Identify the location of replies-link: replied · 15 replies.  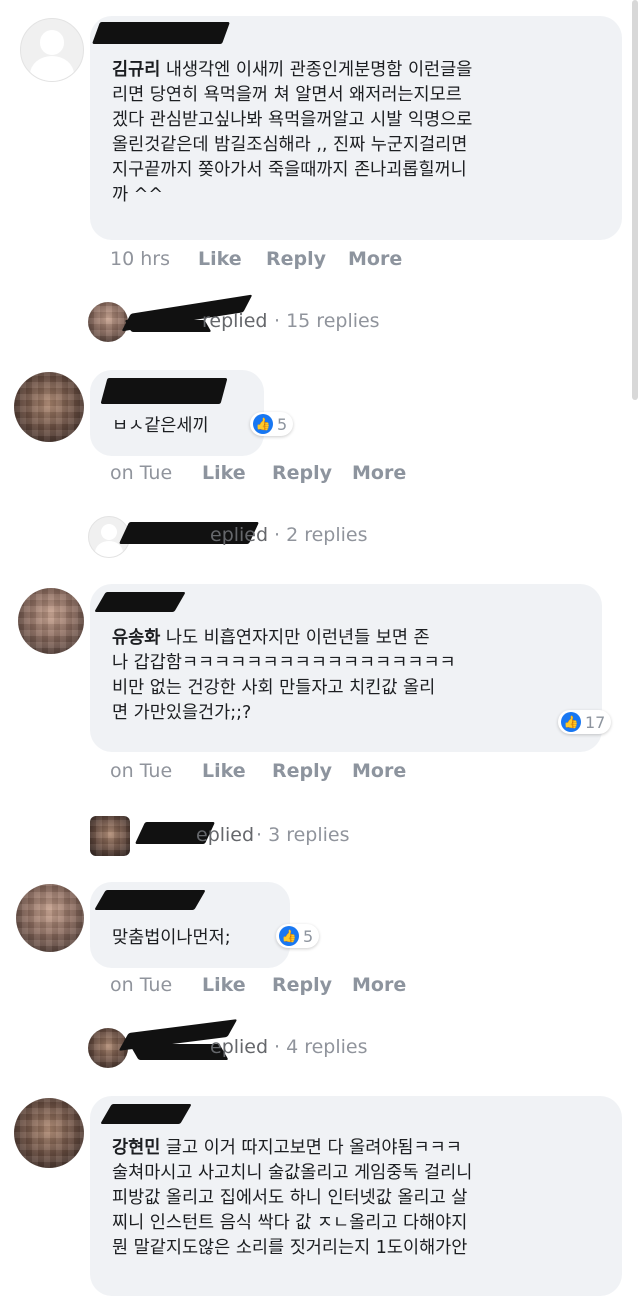
(288, 319).